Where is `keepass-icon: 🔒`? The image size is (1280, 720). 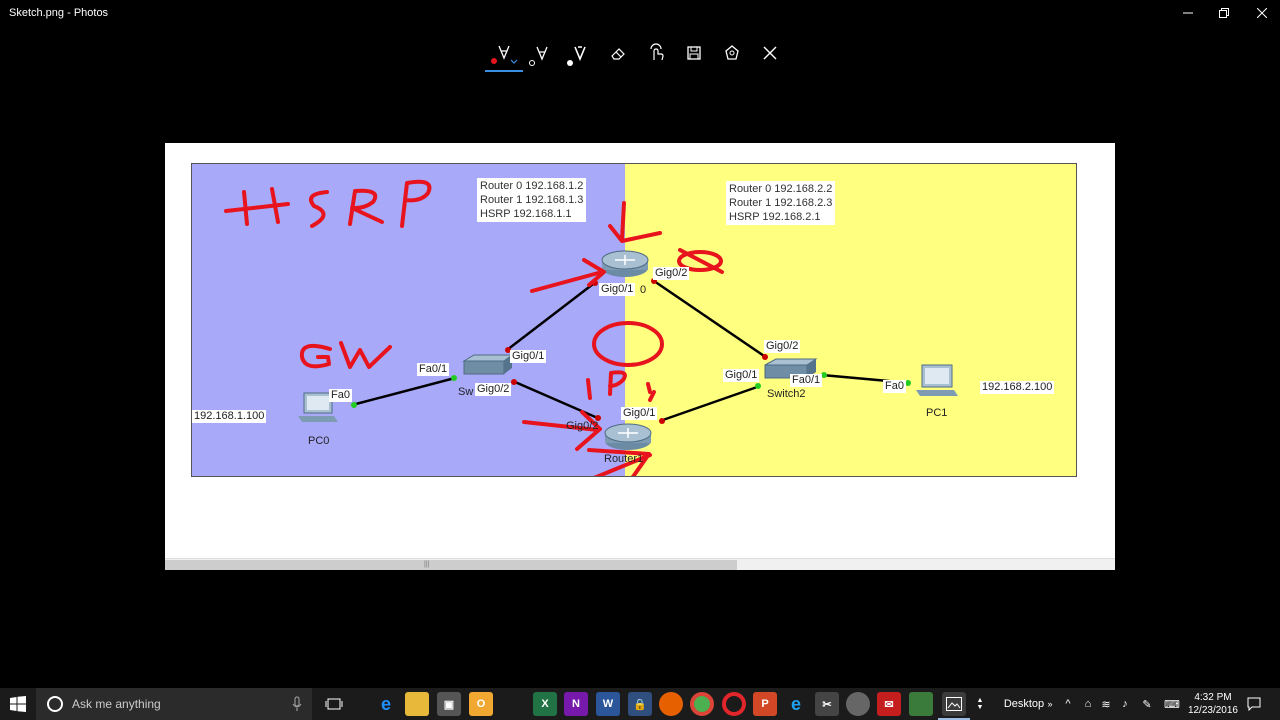 keepass-icon: 🔒 is located at coordinates (640, 704).